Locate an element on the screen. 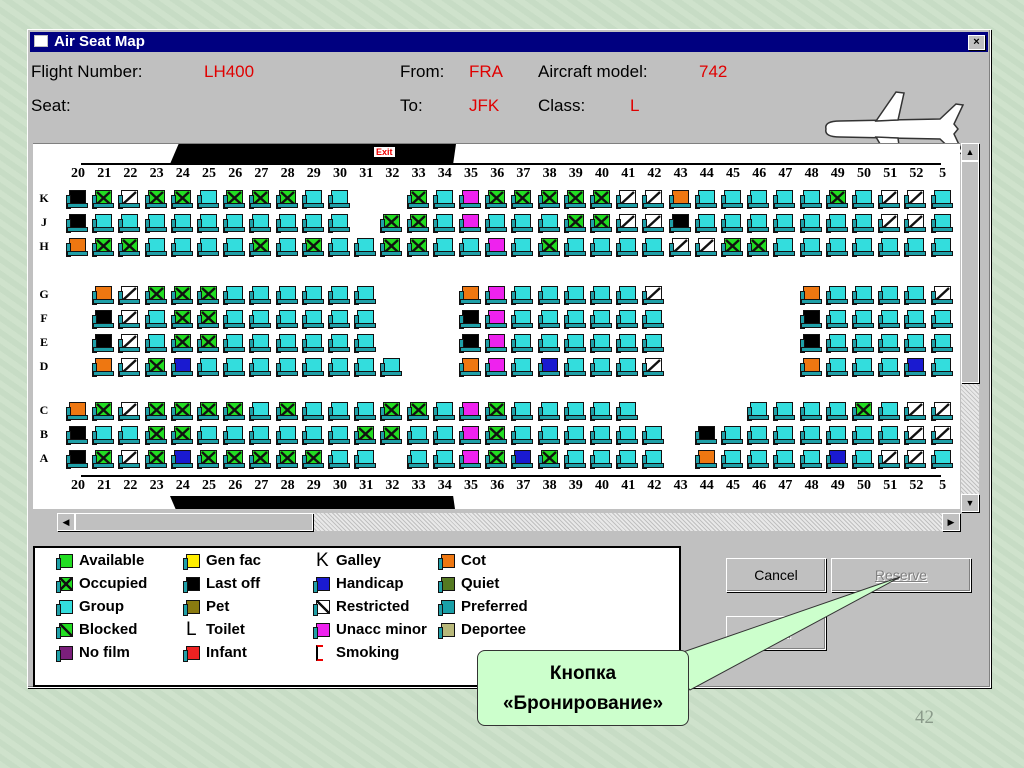 The width and height of the screenshot is (1024, 768). callout-line-1: Кнопка is located at coordinates (583, 673).